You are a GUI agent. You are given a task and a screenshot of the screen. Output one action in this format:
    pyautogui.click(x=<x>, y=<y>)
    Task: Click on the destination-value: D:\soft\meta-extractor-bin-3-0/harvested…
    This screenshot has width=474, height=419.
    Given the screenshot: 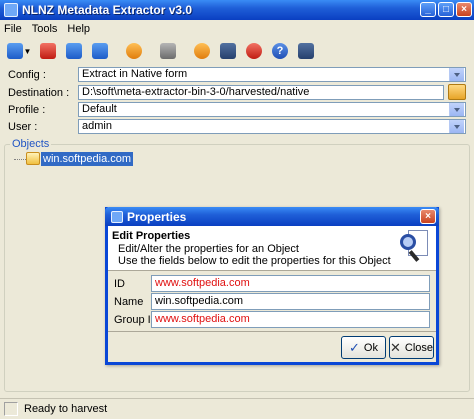 What is the action you would take?
    pyautogui.click(x=196, y=92)
    